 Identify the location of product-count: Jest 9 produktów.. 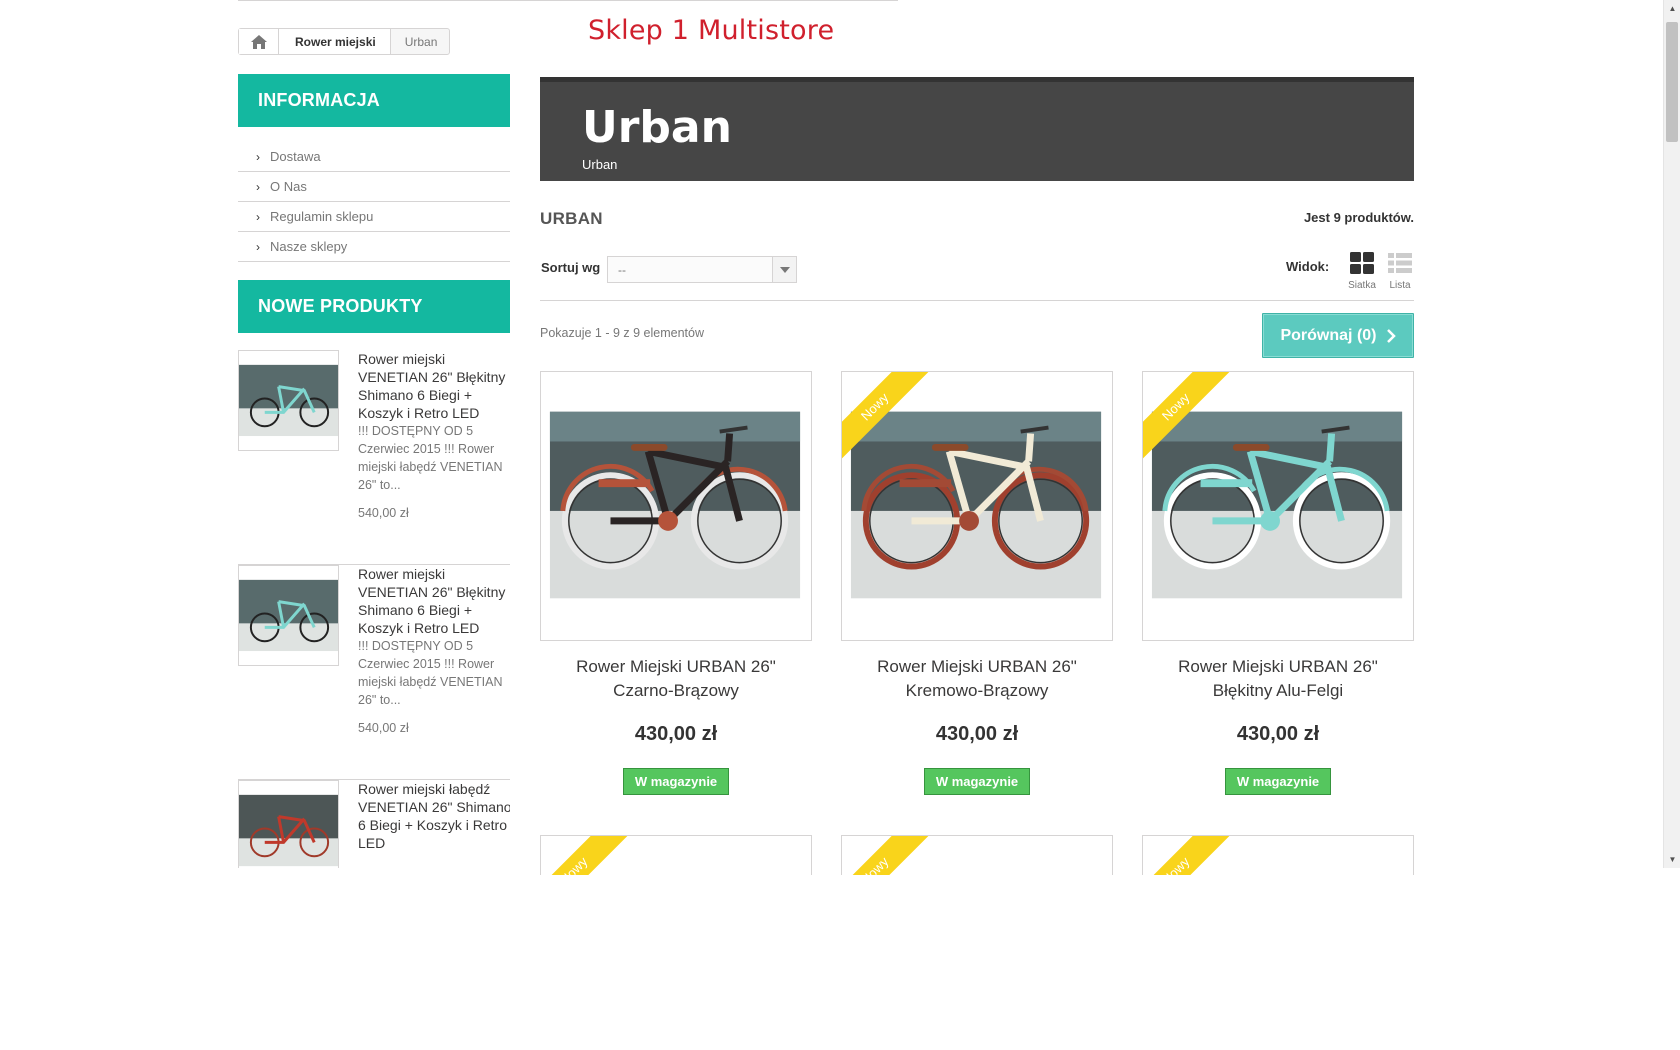
(1358, 217).